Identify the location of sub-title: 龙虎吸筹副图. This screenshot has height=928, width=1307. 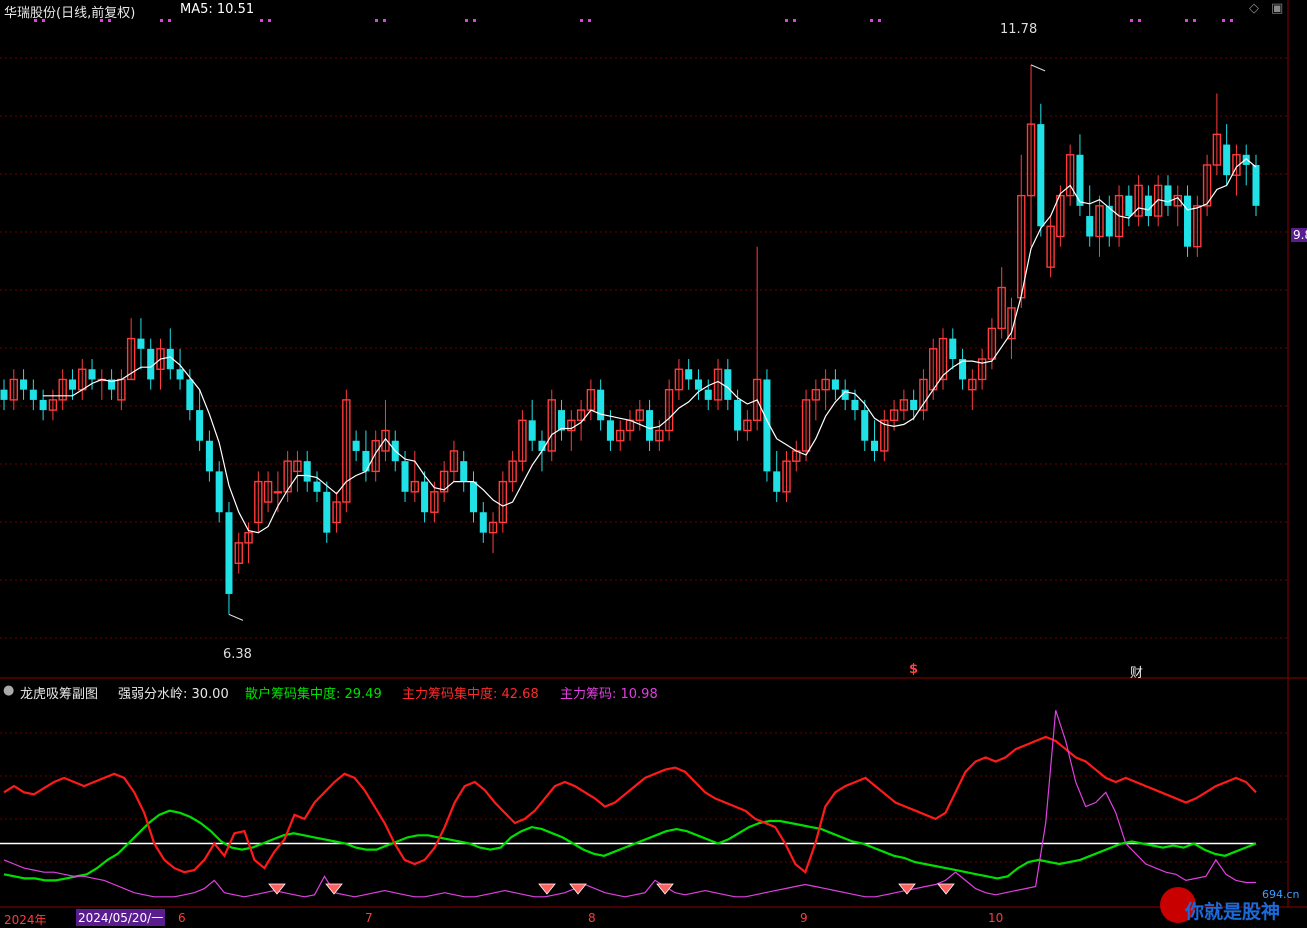
(59, 694).